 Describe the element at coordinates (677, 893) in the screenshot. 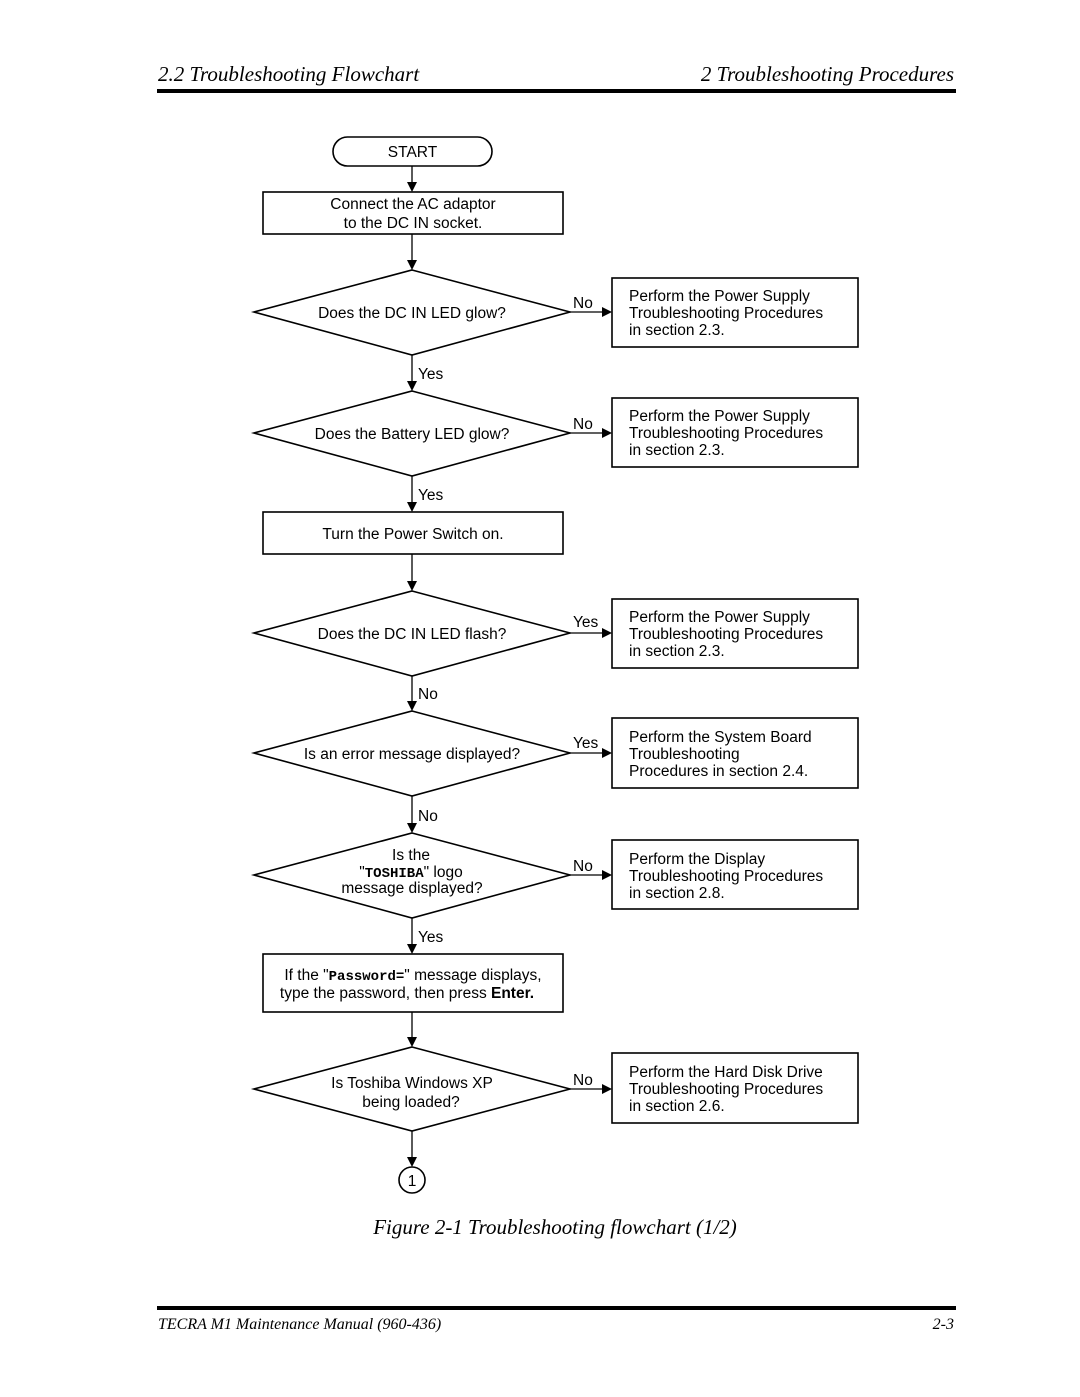

I see `result-text: in section 2.8.` at that location.